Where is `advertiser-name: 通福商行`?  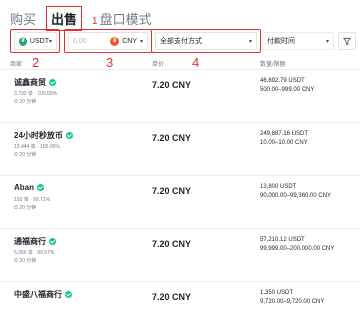 advertiser-name: 通福商行 is located at coordinates (35, 241).